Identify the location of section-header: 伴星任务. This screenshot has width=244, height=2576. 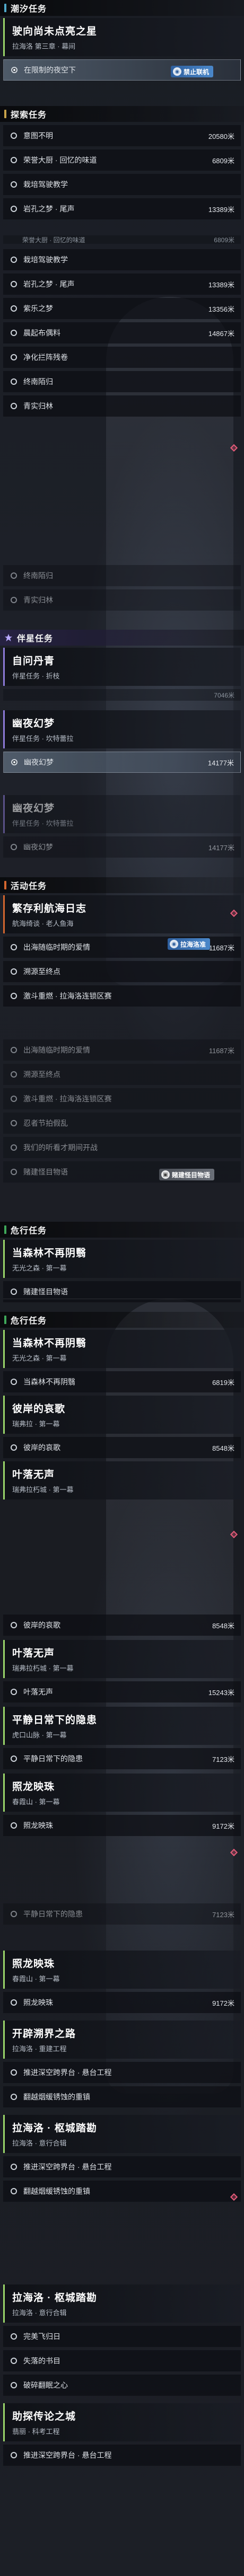
(122, 638).